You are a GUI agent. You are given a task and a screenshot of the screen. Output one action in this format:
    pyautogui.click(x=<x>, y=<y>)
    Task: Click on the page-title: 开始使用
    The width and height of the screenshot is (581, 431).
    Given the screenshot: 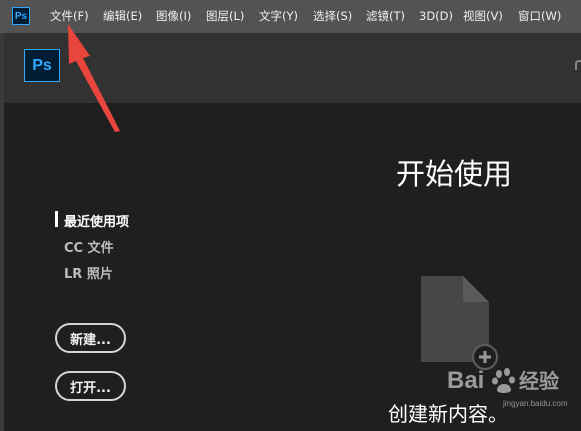 What is the action you would take?
    pyautogui.click(x=454, y=174)
    